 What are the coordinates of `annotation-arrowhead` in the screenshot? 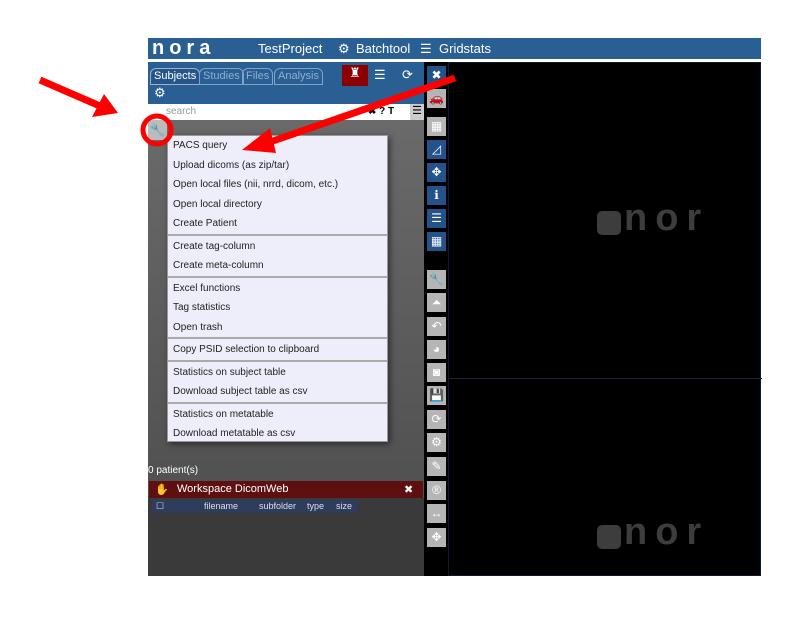 It's located at (105, 105).